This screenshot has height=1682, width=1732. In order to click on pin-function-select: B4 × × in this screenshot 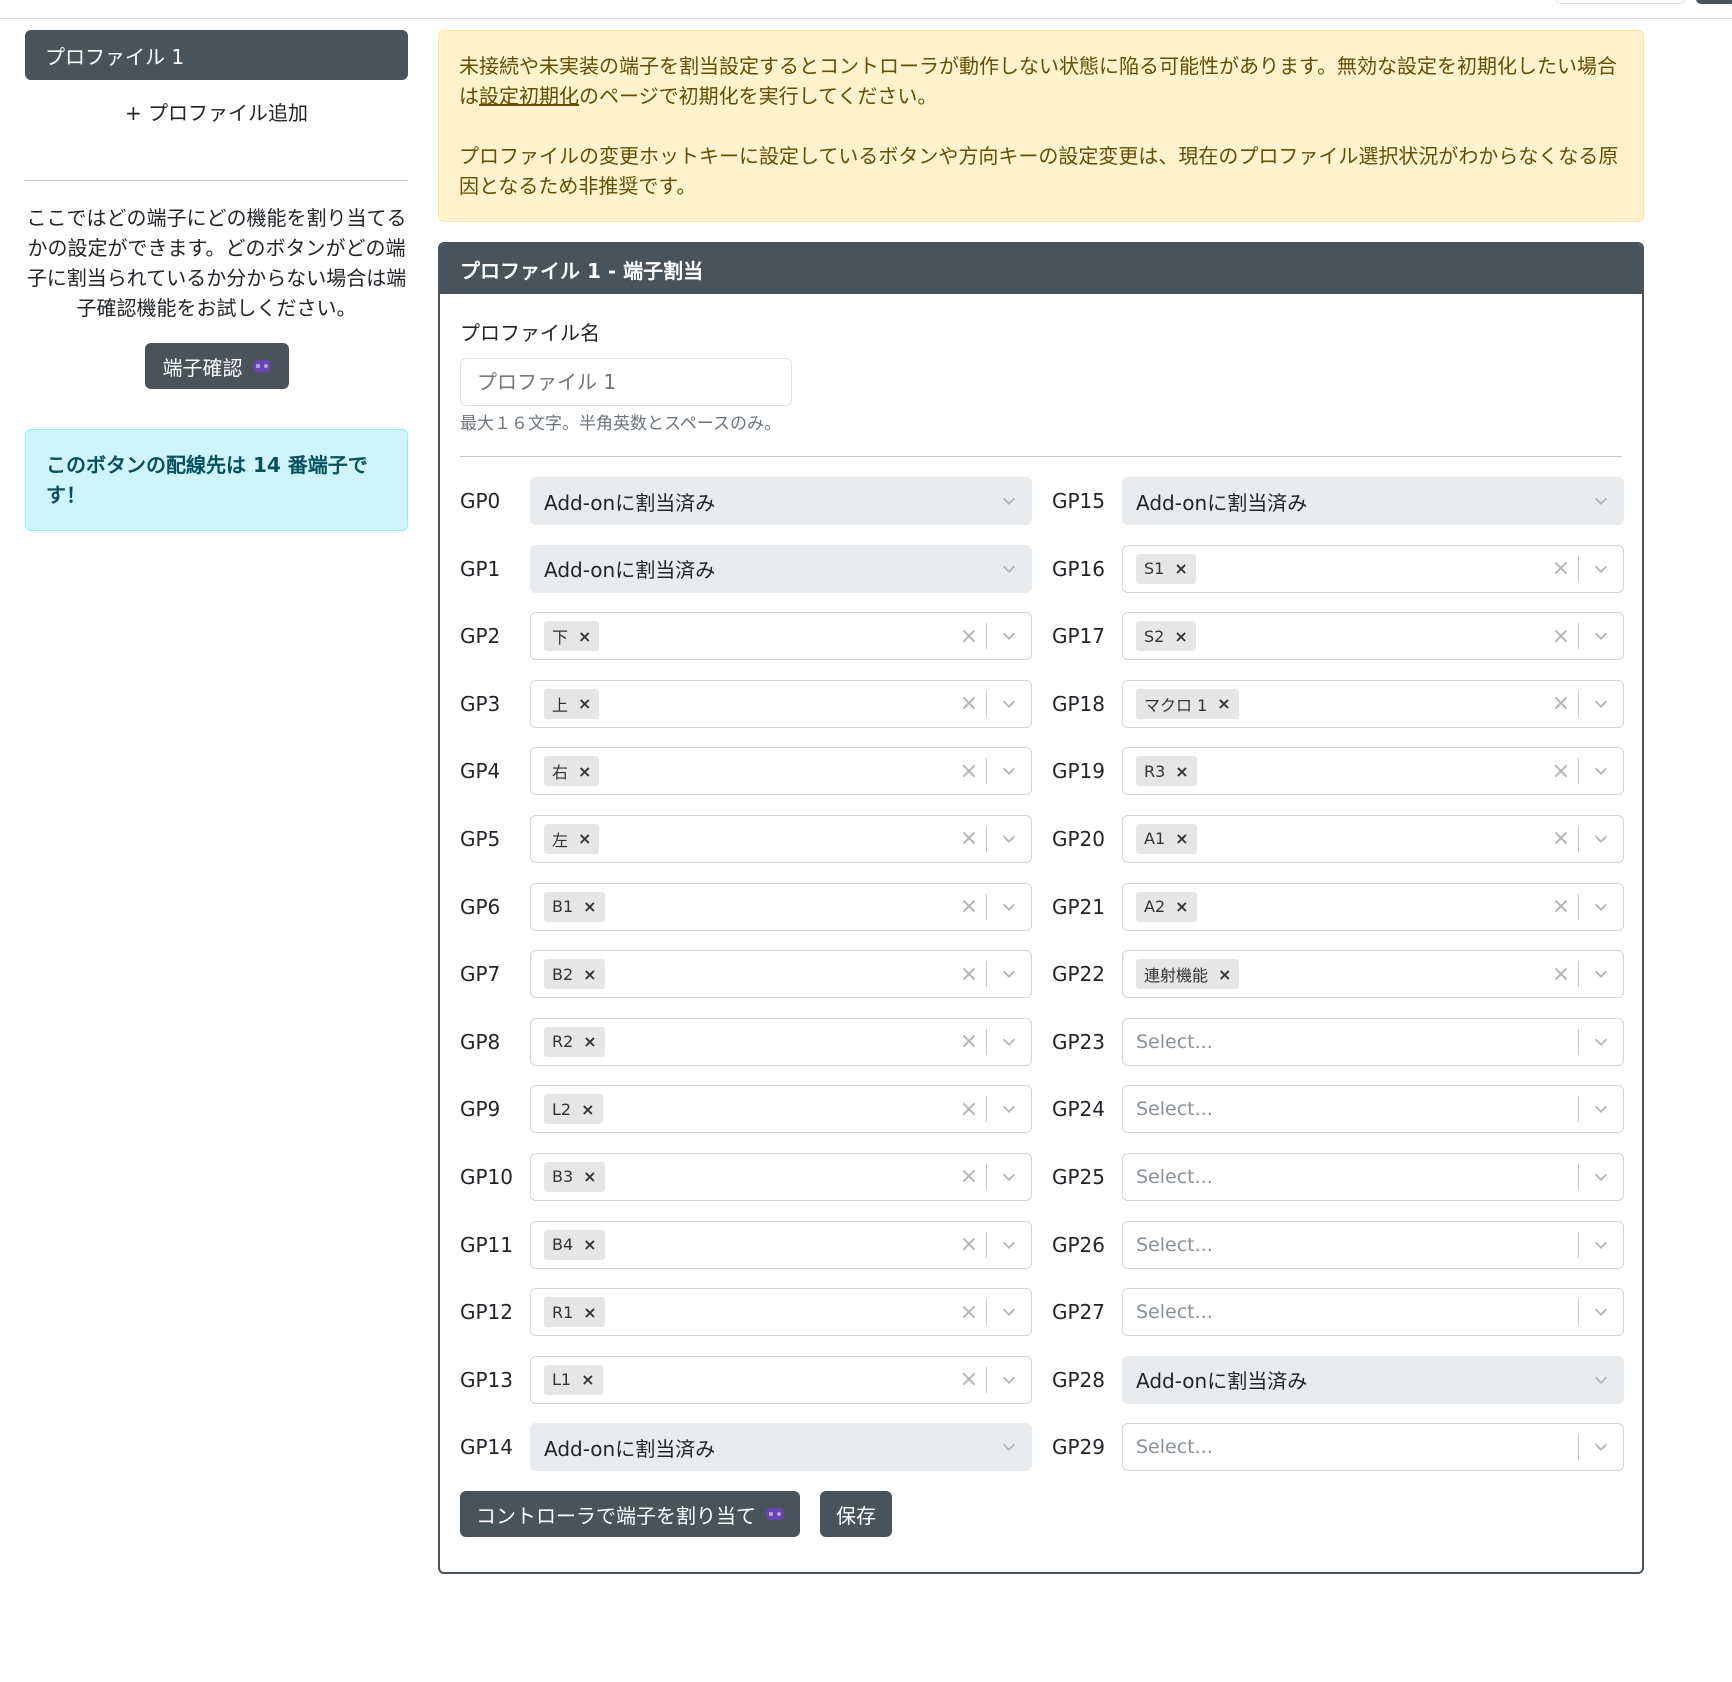, I will do `click(781, 1244)`.